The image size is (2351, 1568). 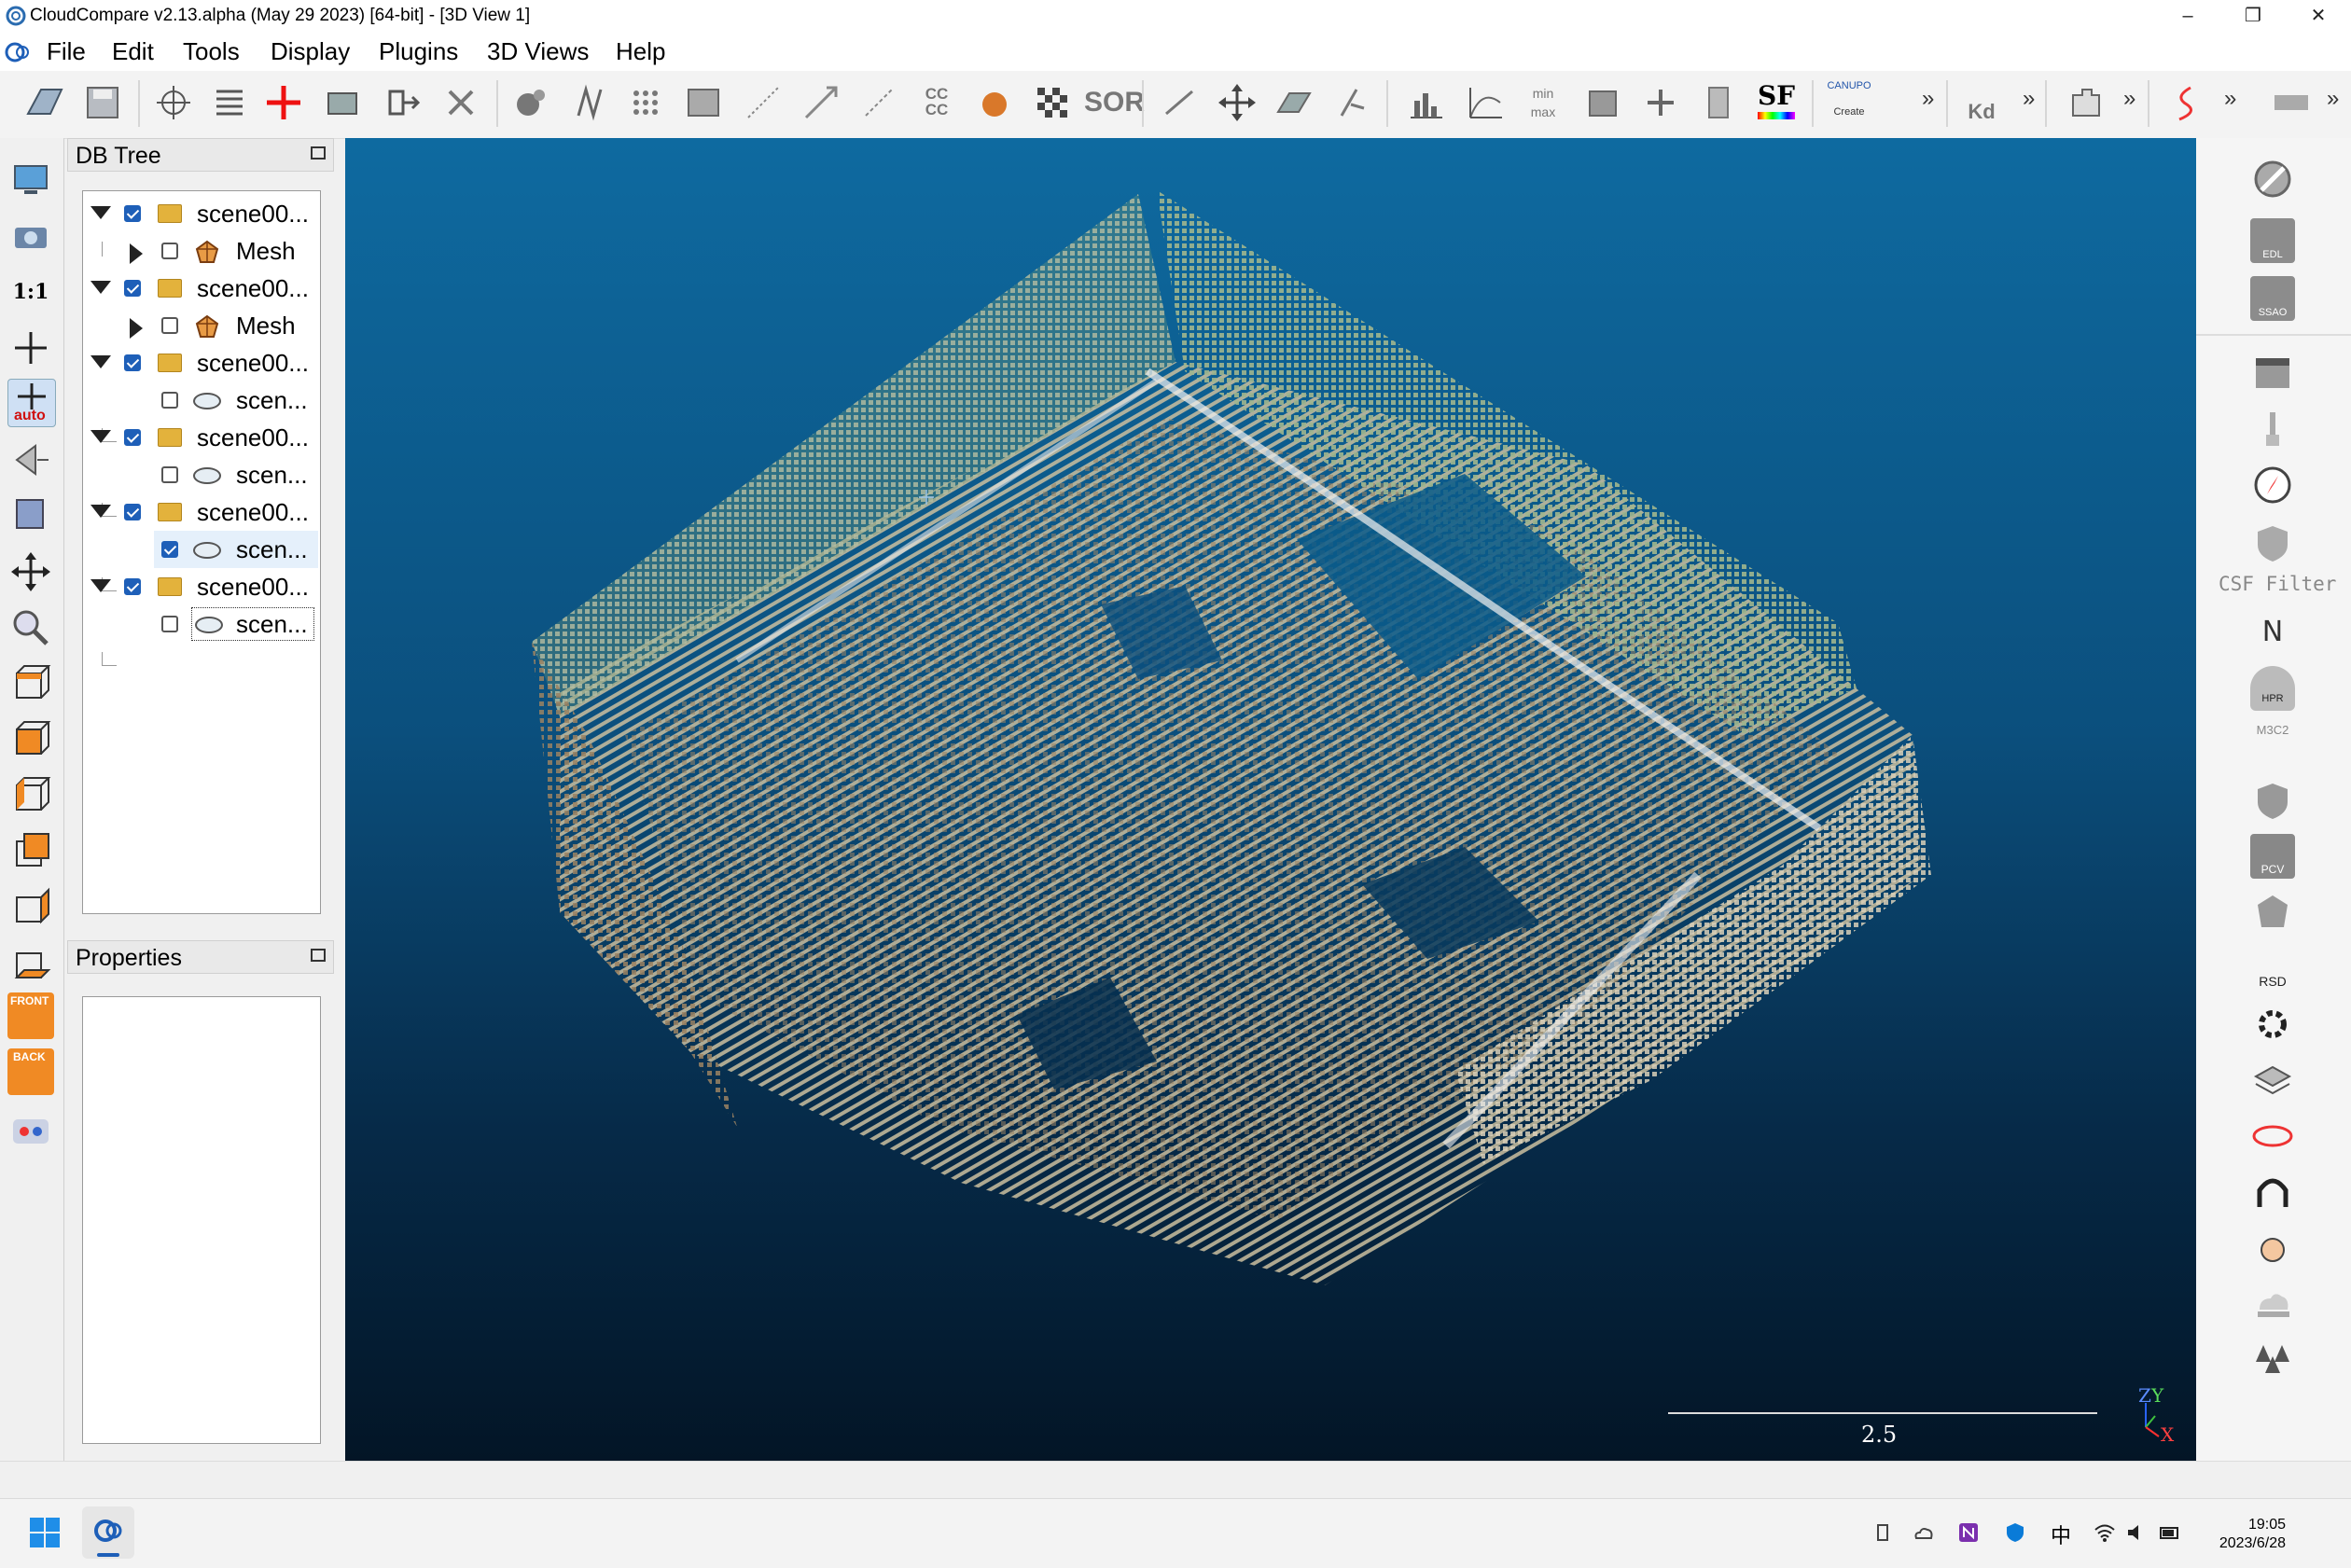 What do you see at coordinates (30, 1071) in the screenshot?
I see `iso-back-view-button: BACK` at bounding box center [30, 1071].